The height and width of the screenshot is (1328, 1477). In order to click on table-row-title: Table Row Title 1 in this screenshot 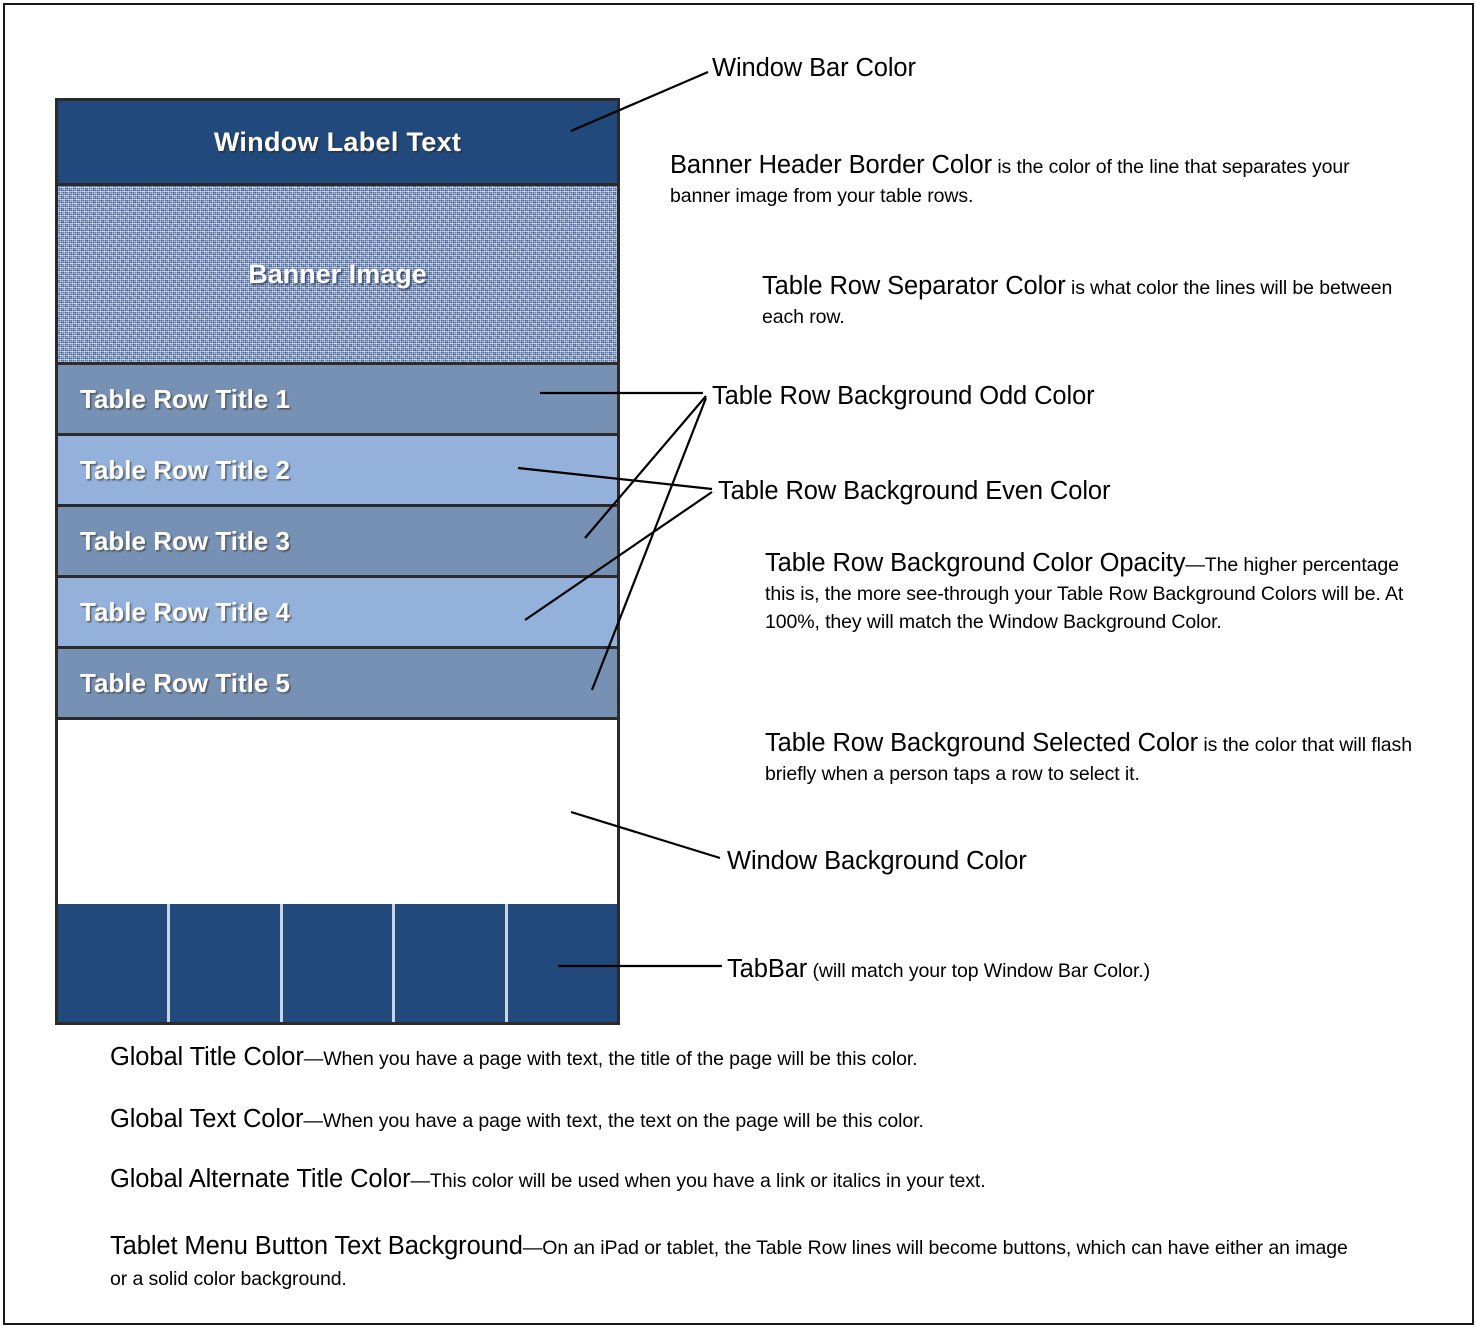, I will do `click(185, 398)`.